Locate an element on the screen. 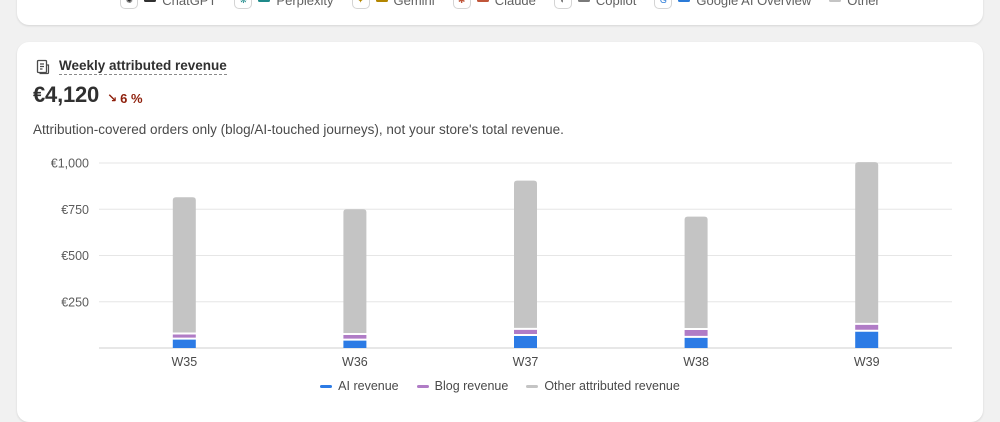 Image resolution: width=1000 pixels, height=422 pixels. legend-item: Other attributed revenue is located at coordinates (603, 386).